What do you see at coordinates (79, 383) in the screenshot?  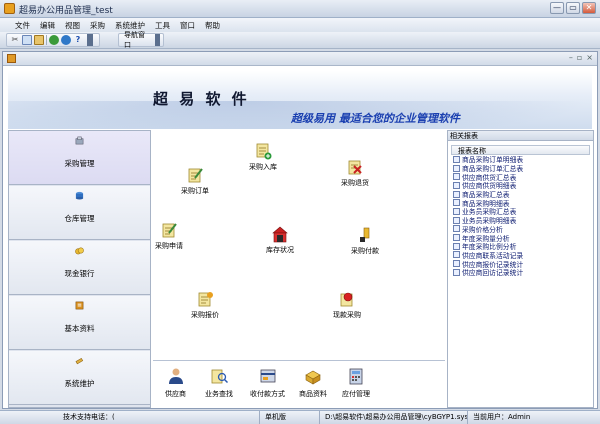 I see `nav-item-label: 系统维护` at bounding box center [79, 383].